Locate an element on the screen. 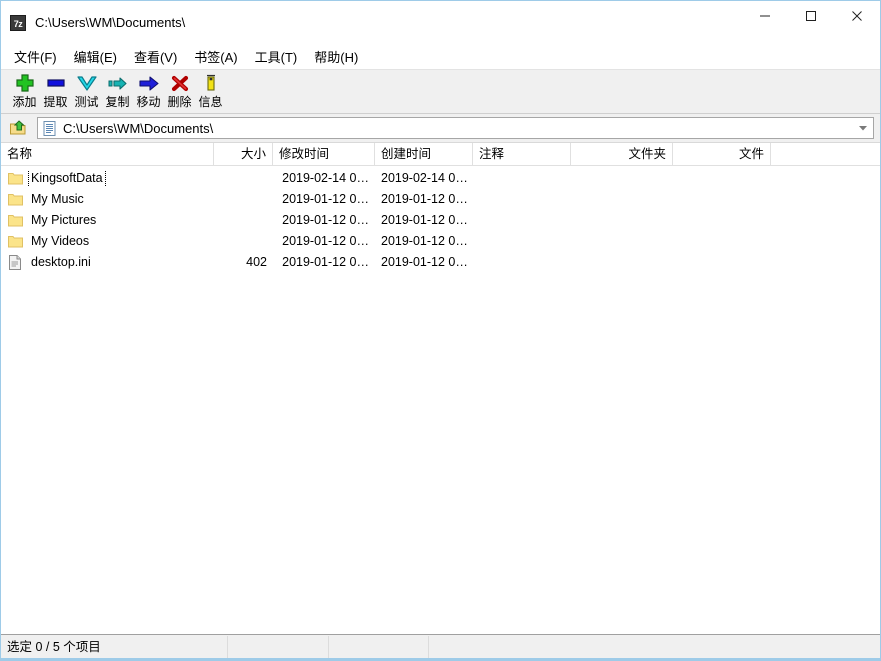 This screenshot has height=661, width=881. menu-tools: 工具(T) is located at coordinates (281, 56).